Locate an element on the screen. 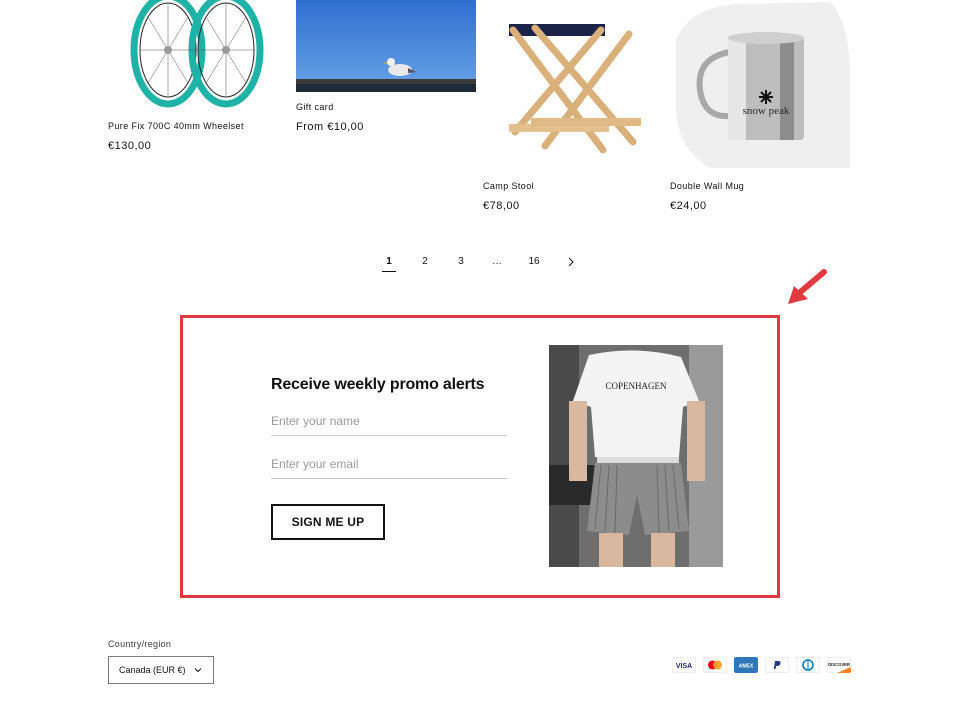 The width and height of the screenshot is (960, 720). country-region-value: Canada (EUR €) is located at coordinates (152, 670).